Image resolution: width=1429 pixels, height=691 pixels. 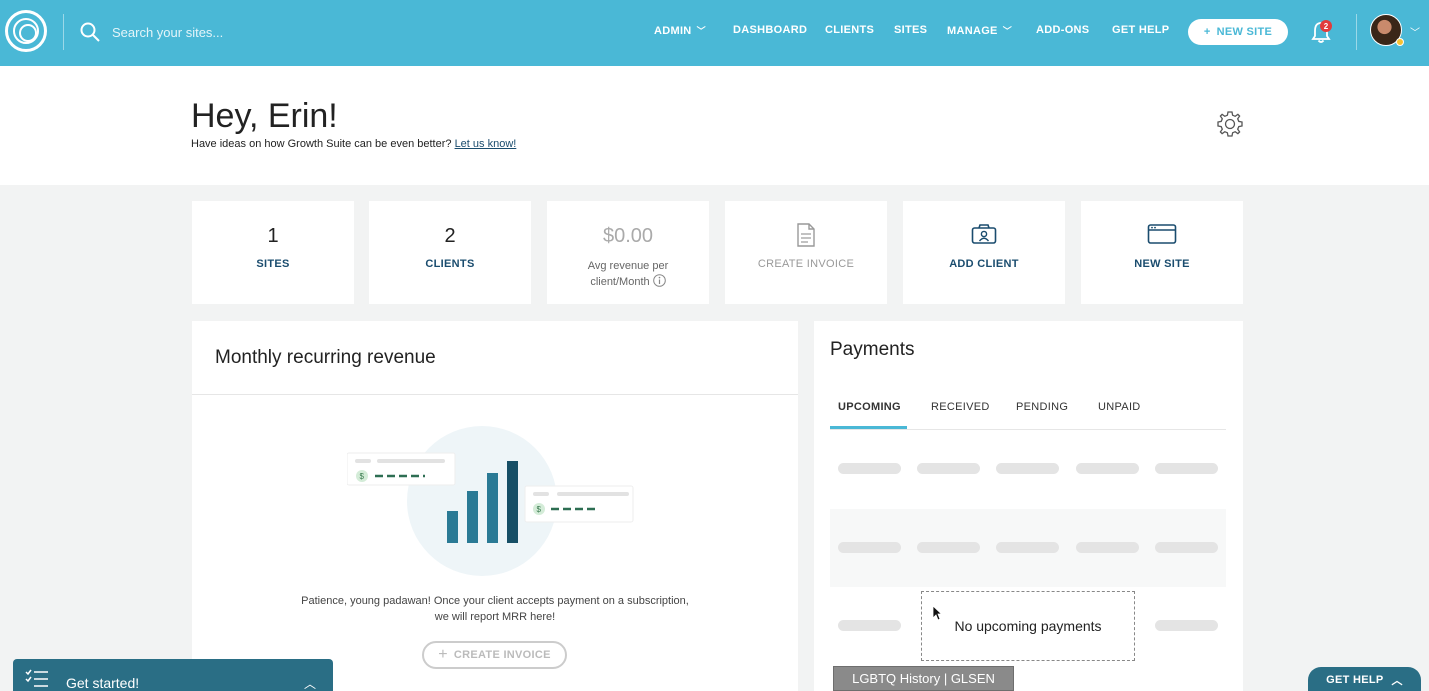 I want to click on checklist-icon, so click(x=36, y=678).